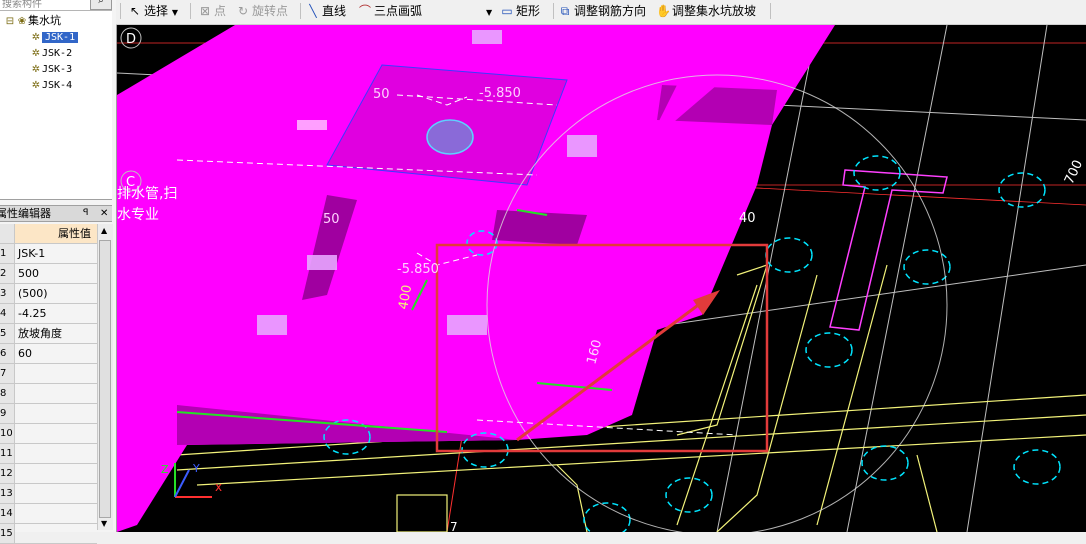 This screenshot has width=1086, height=544. I want to click on tree-item-label: JSK-2, so click(57, 53).